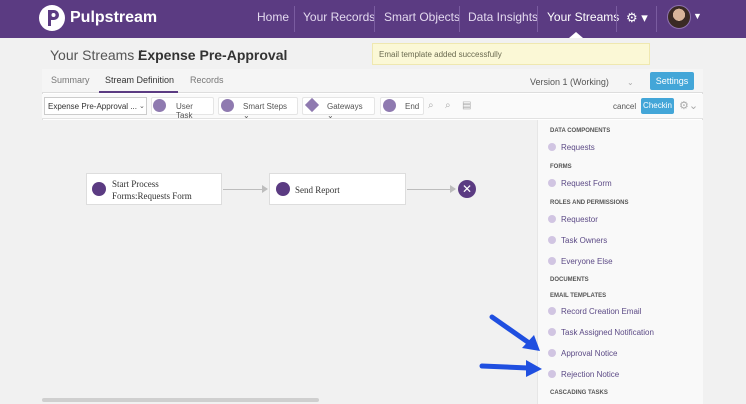 This screenshot has height=404, width=746. Describe the element at coordinates (467, 189) in the screenshot. I see `close-icon: ✕` at that location.